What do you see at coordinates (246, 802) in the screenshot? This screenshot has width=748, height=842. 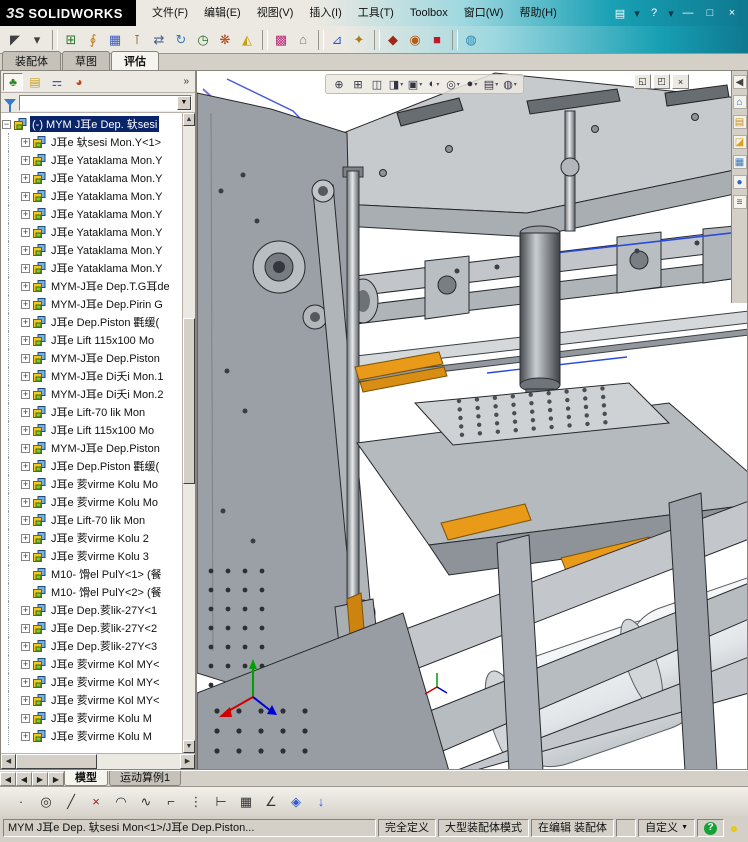 I see `grid-icon: ▦` at bounding box center [246, 802].